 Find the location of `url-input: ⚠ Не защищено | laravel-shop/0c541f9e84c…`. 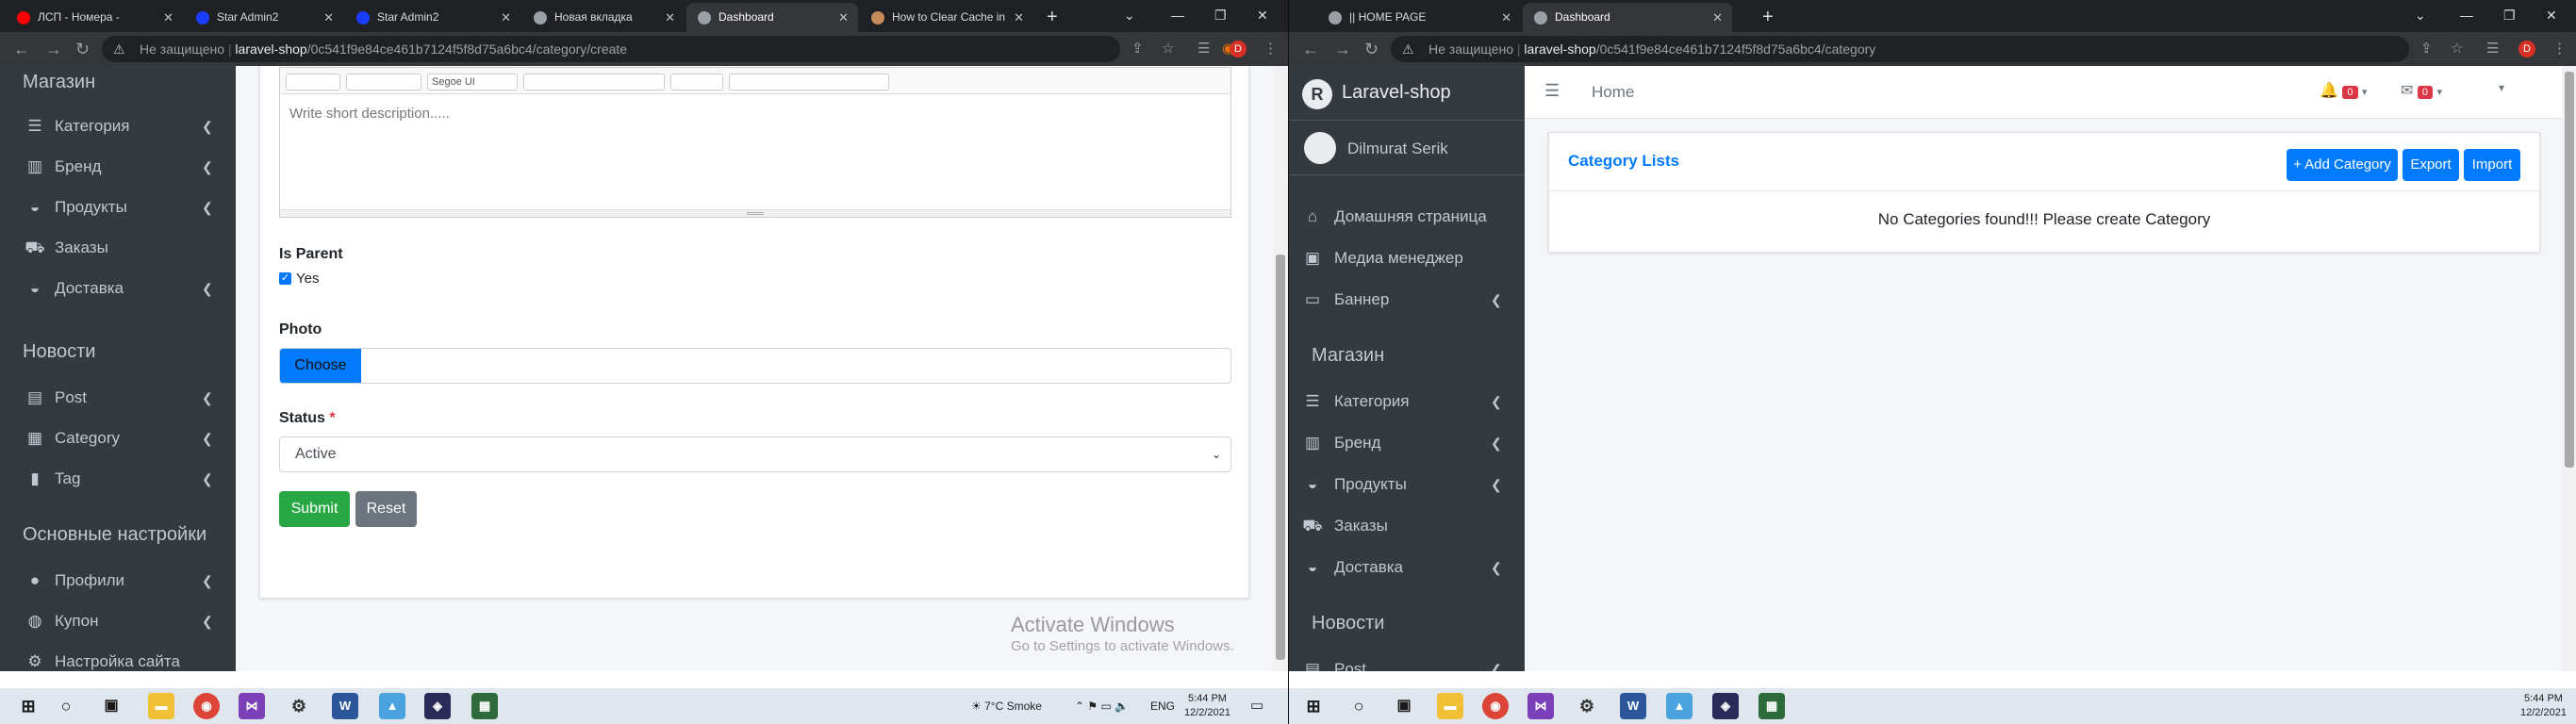

url-input: ⚠ Не защищено | laravel-shop/0c541f9e84c… is located at coordinates (1900, 49).